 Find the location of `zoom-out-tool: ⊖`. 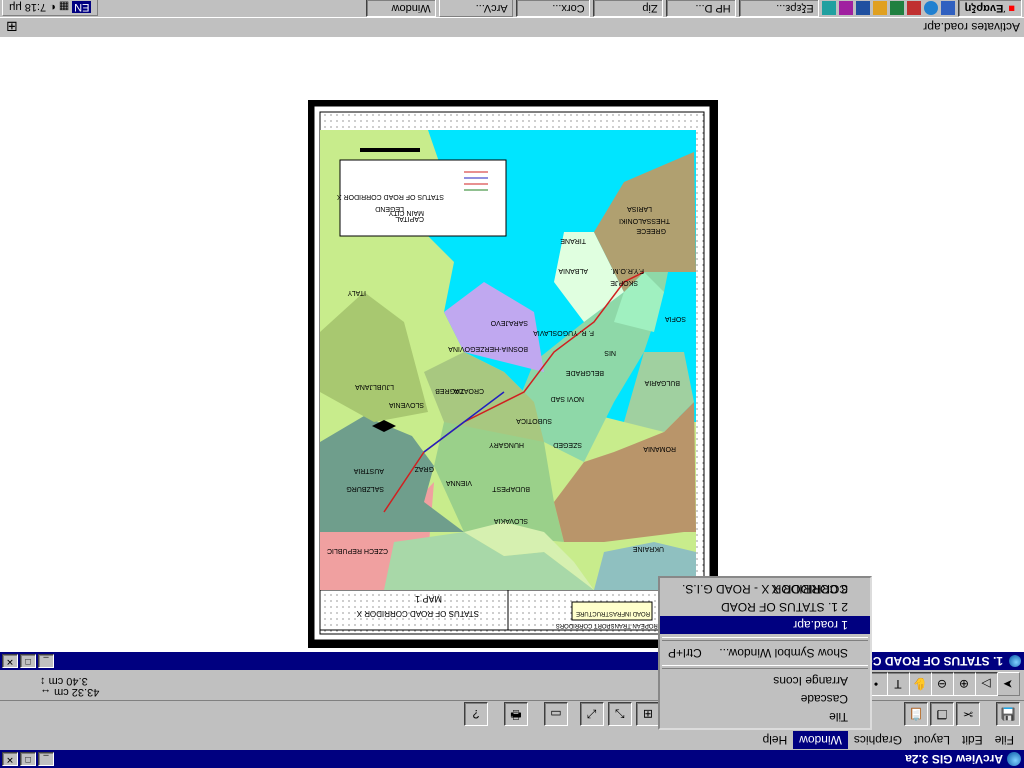

zoom-out-tool: ⊖ is located at coordinates (942, 684).